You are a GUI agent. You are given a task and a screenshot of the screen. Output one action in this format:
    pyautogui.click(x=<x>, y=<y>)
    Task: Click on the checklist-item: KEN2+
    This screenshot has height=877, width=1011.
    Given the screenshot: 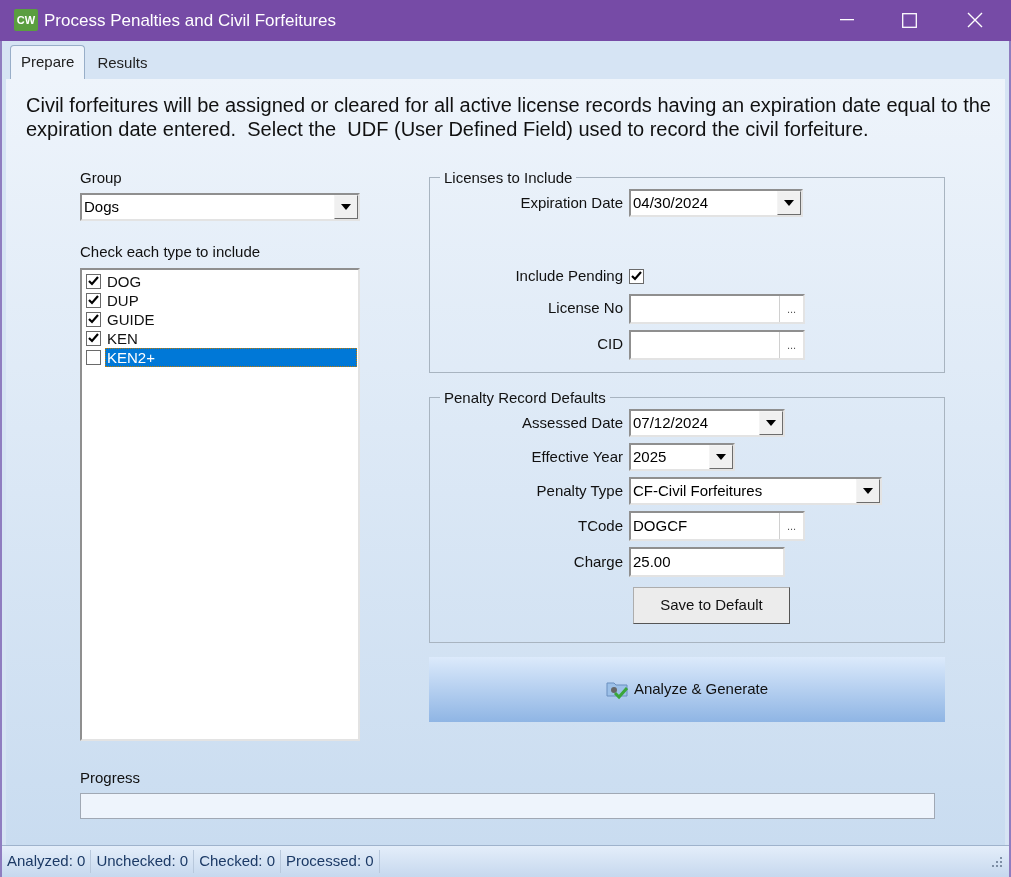 What is the action you would take?
    pyautogui.click(x=231, y=357)
    